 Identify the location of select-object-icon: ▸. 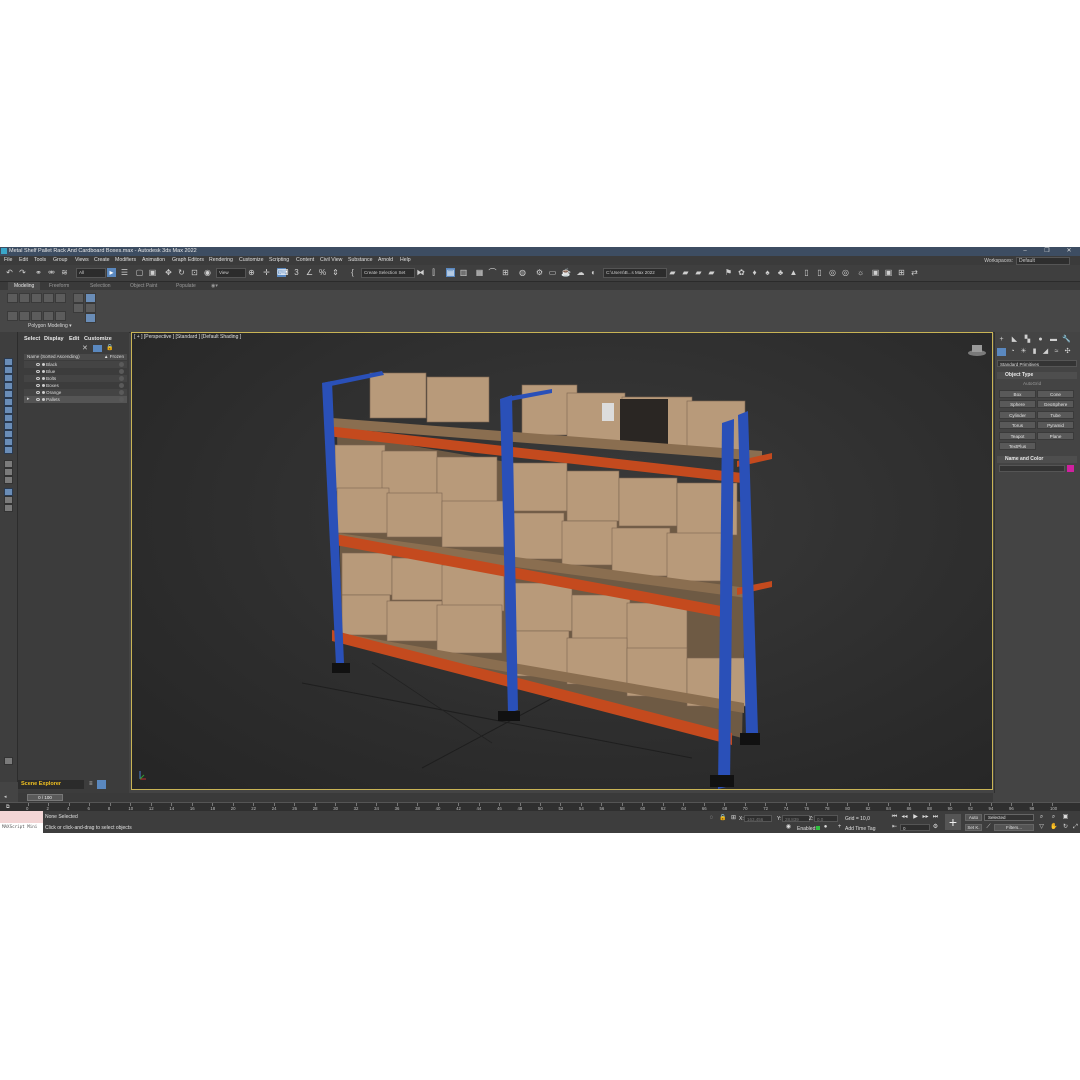
(111, 272).